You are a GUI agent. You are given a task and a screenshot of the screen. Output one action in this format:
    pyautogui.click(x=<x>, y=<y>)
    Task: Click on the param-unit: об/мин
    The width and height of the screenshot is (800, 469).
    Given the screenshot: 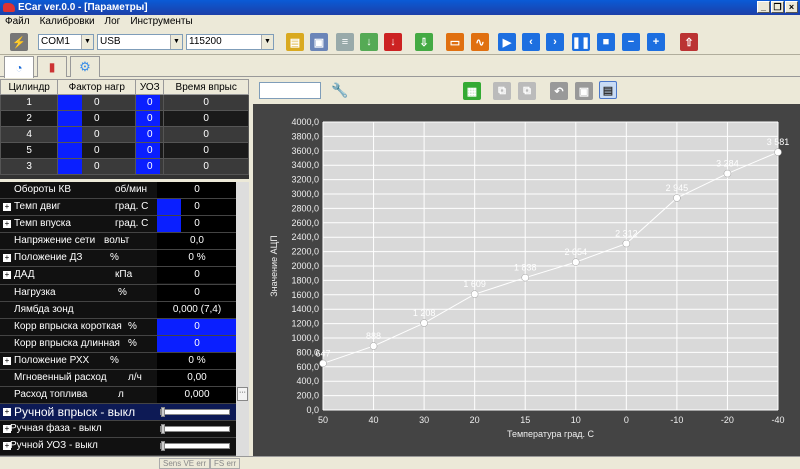 What is the action you would take?
    pyautogui.click(x=131, y=189)
    